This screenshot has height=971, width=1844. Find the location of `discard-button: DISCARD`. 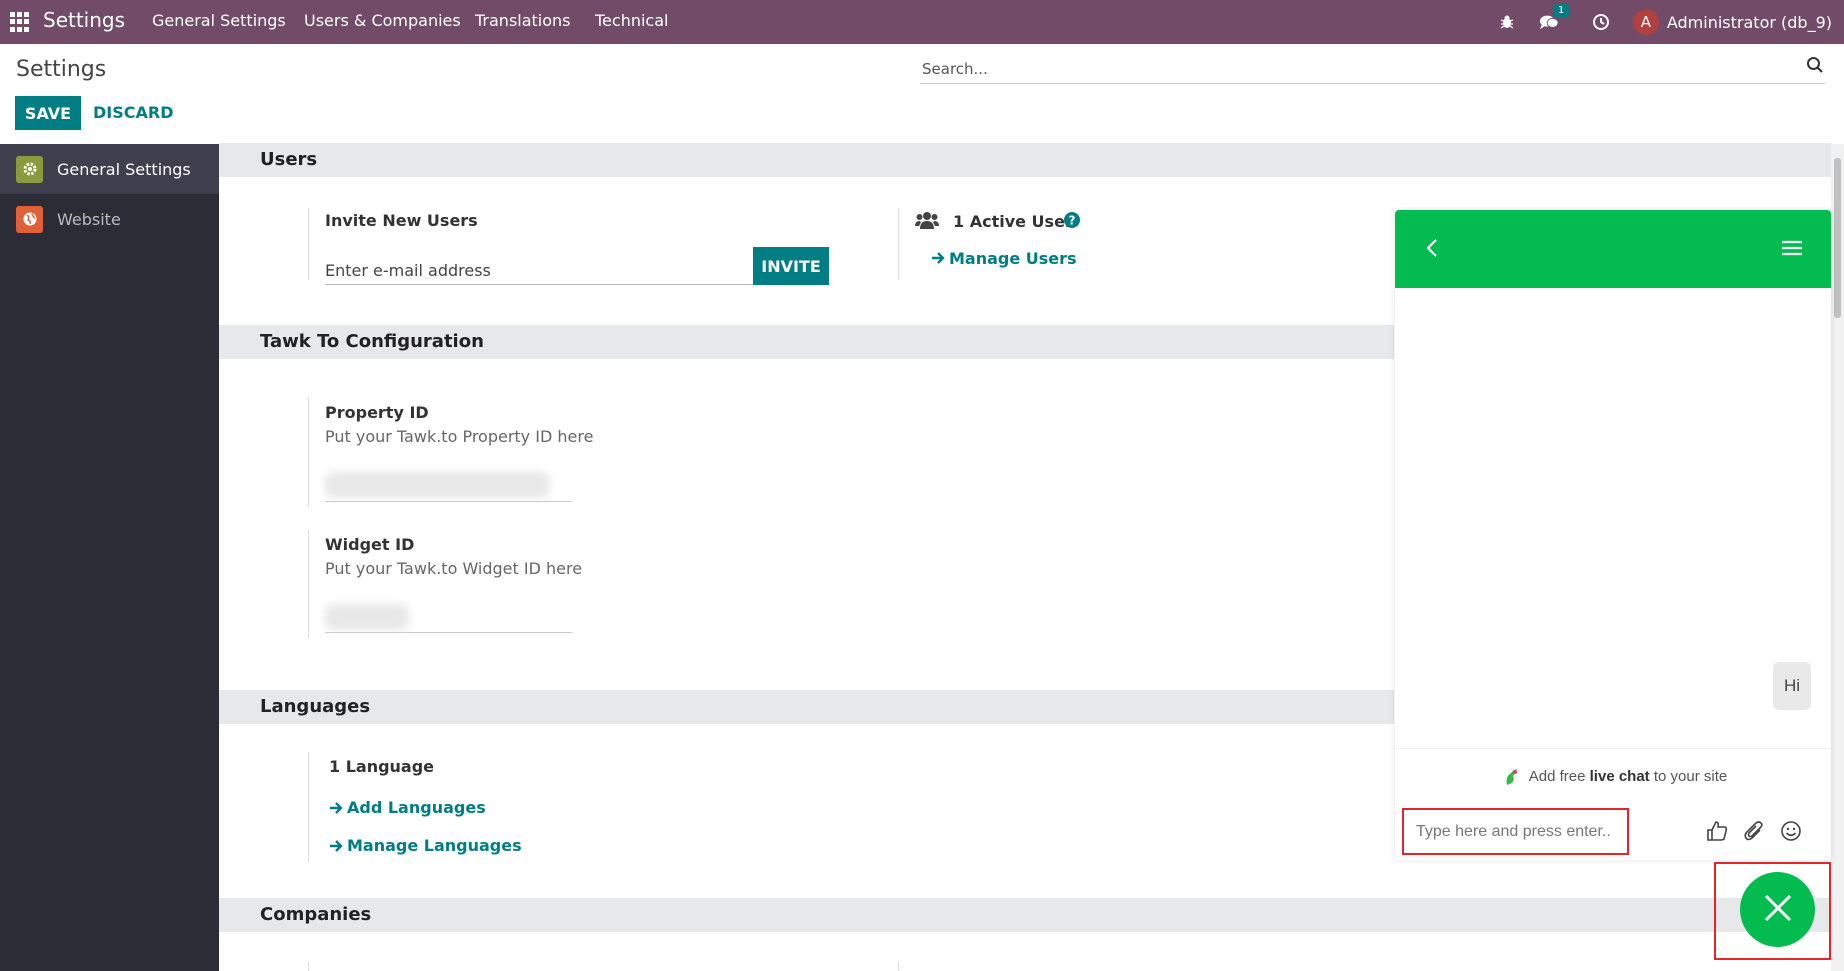

discard-button: DISCARD is located at coordinates (133, 112).